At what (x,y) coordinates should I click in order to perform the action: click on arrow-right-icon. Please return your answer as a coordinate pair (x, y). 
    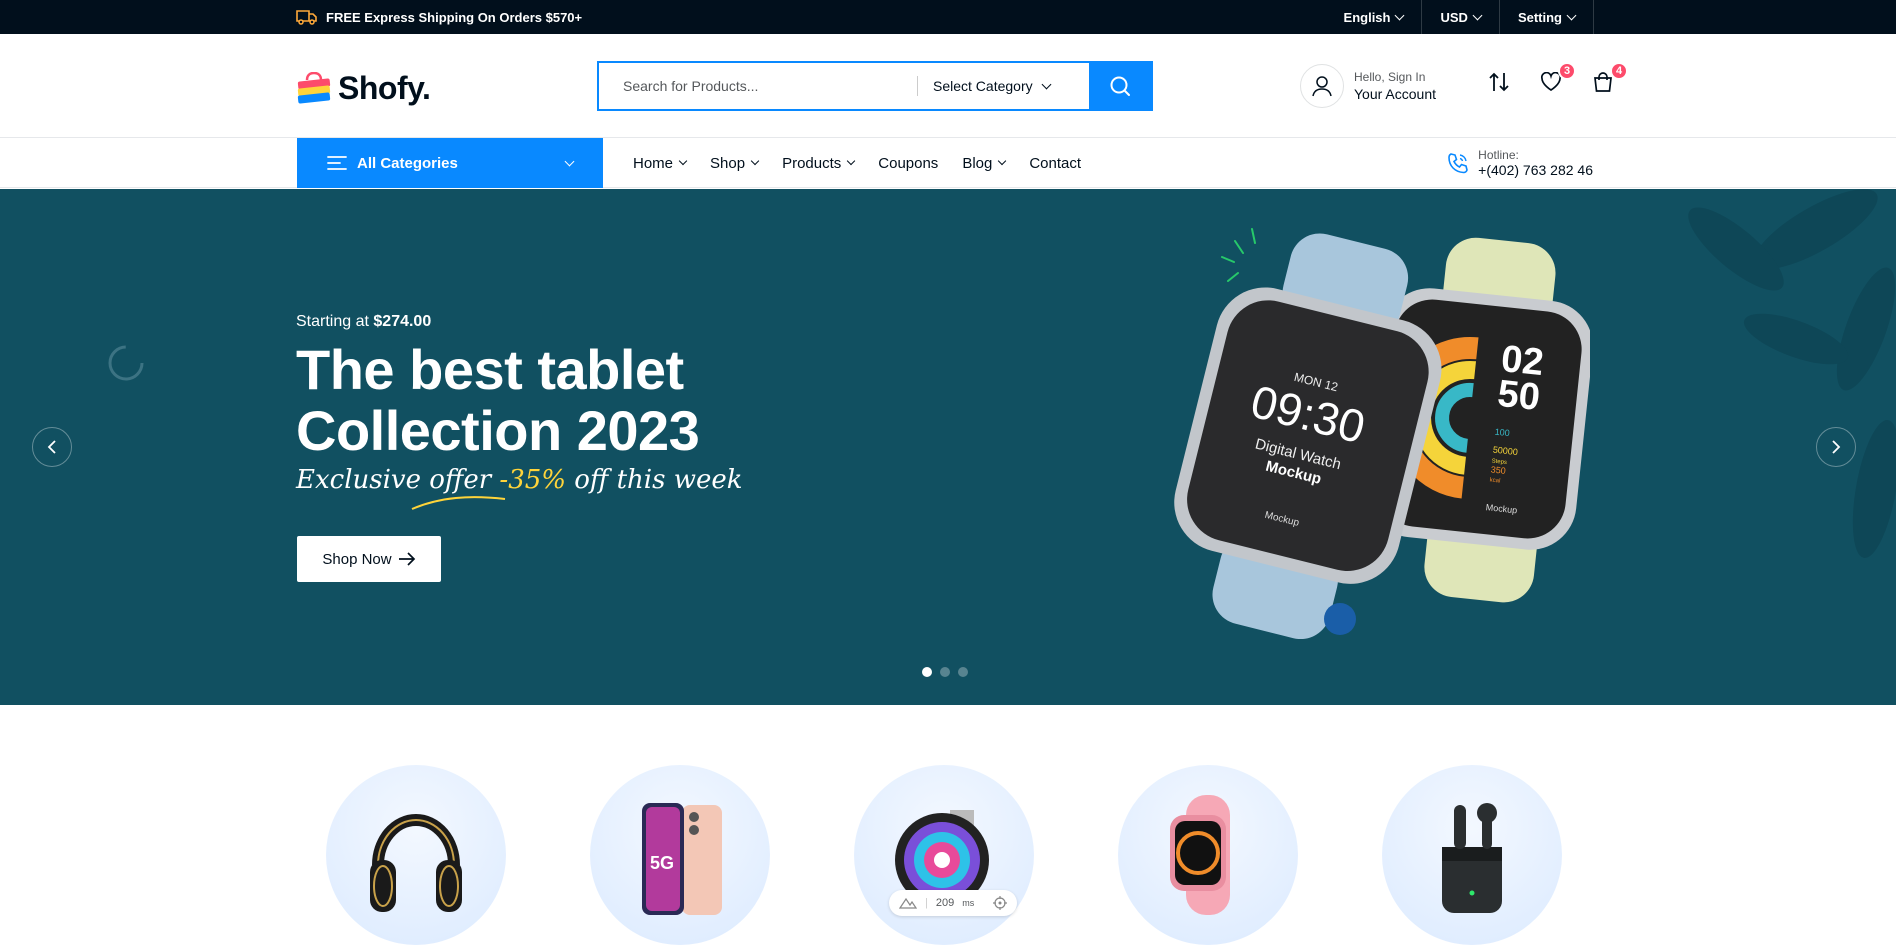
    Looking at the image, I should click on (406, 559).